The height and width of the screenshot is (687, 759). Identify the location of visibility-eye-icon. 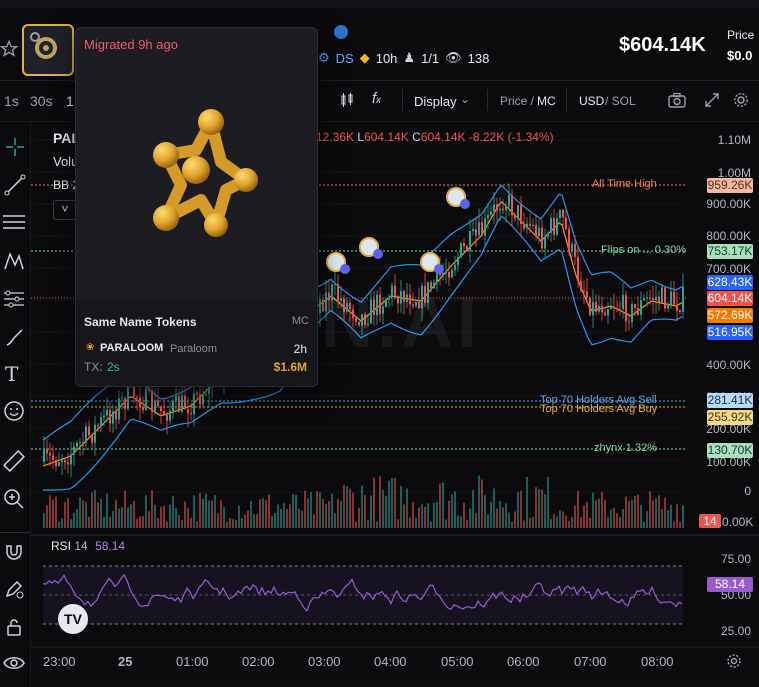
(14, 664).